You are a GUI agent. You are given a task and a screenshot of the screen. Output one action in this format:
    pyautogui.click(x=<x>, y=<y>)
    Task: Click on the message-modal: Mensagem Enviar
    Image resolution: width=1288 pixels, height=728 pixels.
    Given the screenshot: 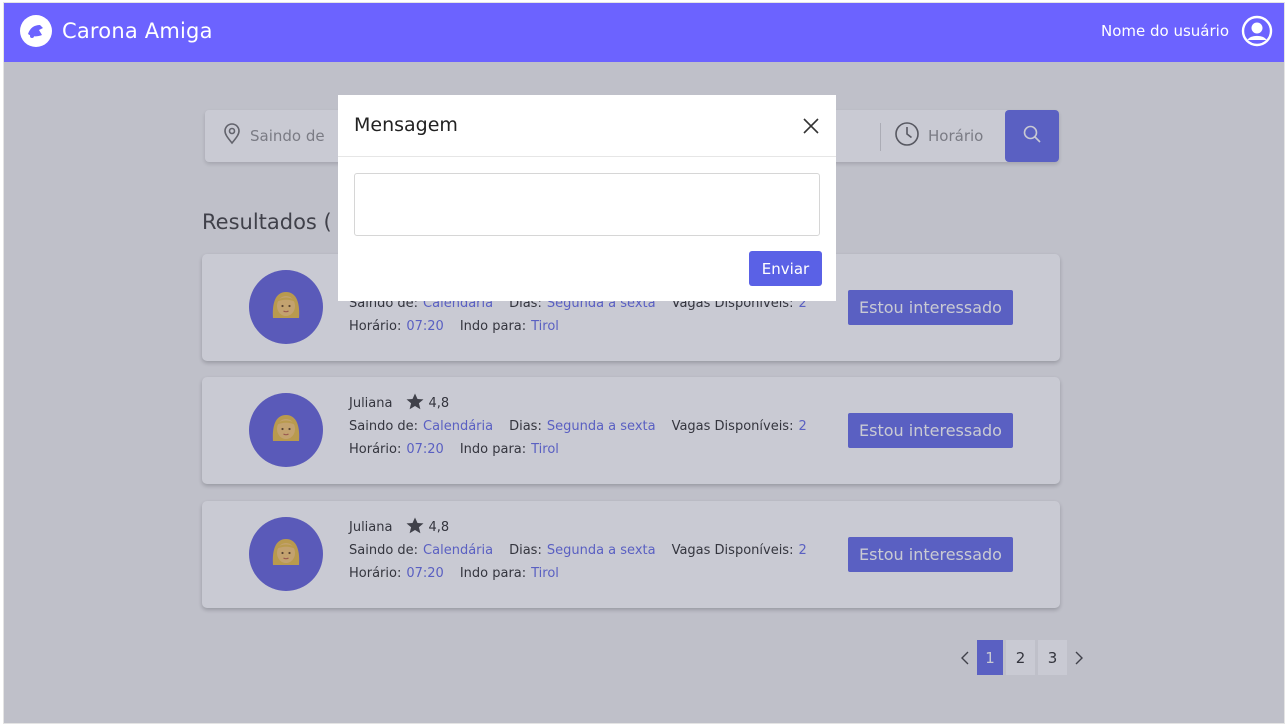 What is the action you would take?
    pyautogui.click(x=587, y=198)
    